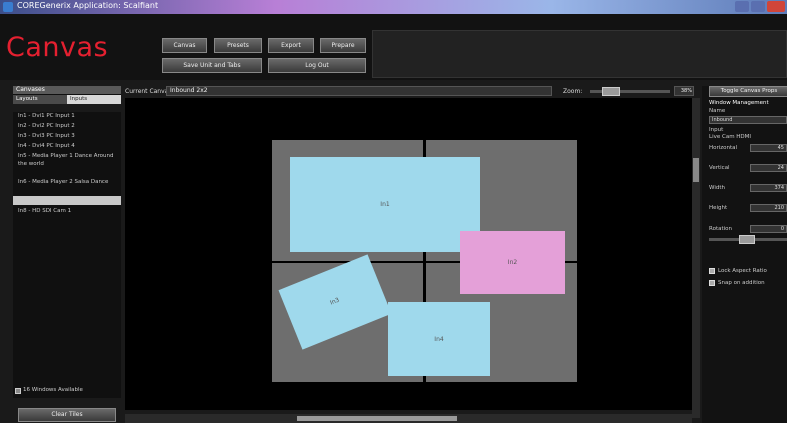  I want to click on snap-checkbox, so click(712, 283).